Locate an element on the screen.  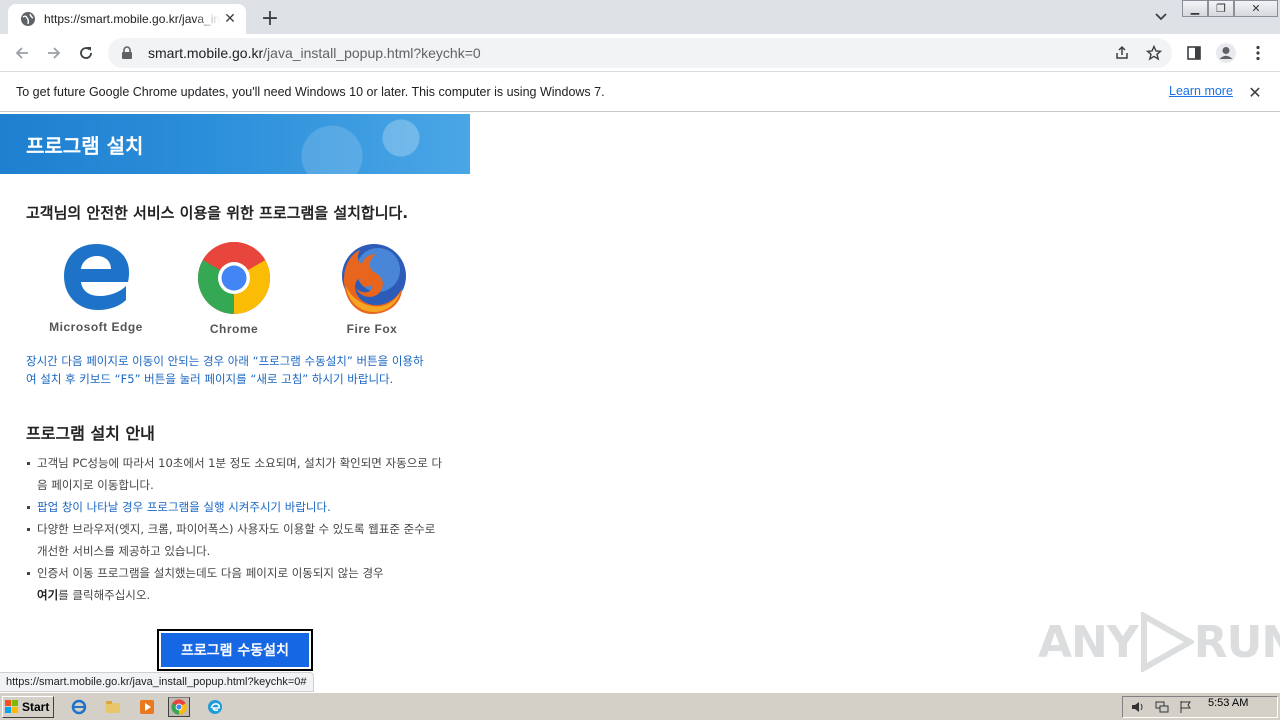
windows-flag-icon is located at coordinates (11, 706).